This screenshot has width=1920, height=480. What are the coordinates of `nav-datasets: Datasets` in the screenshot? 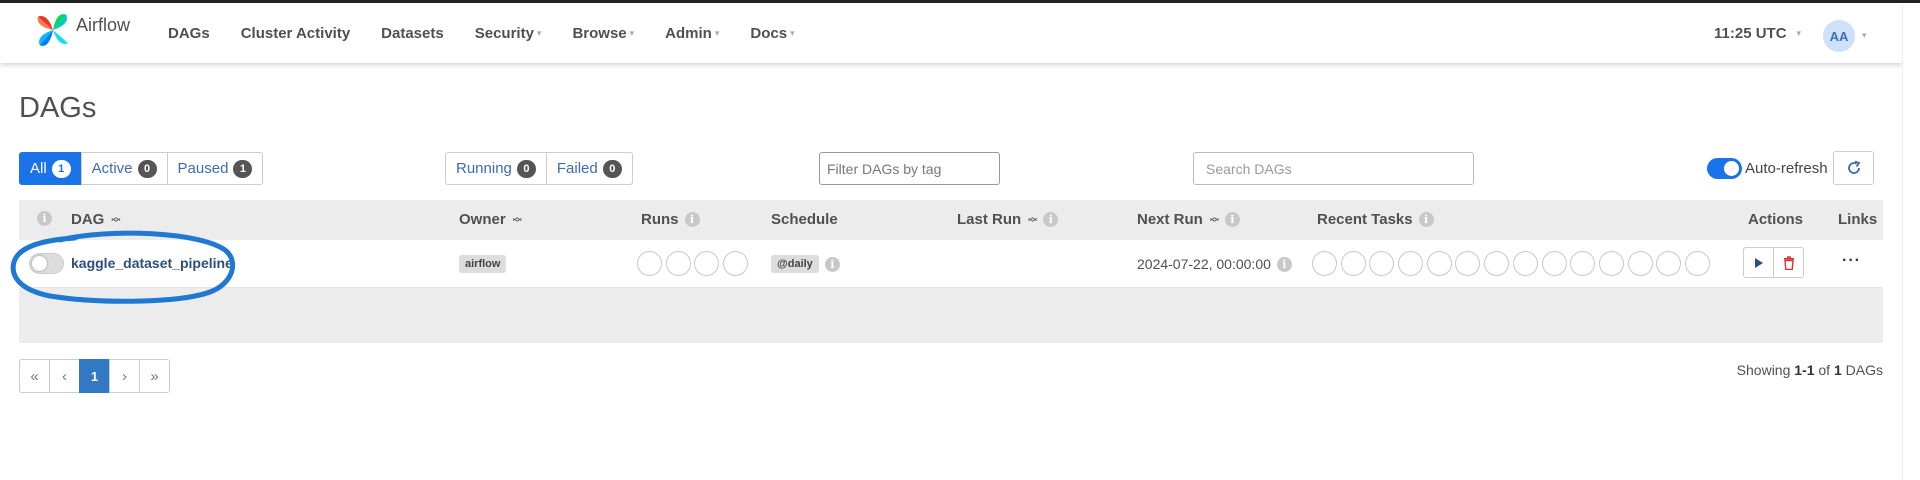 It's located at (412, 33).